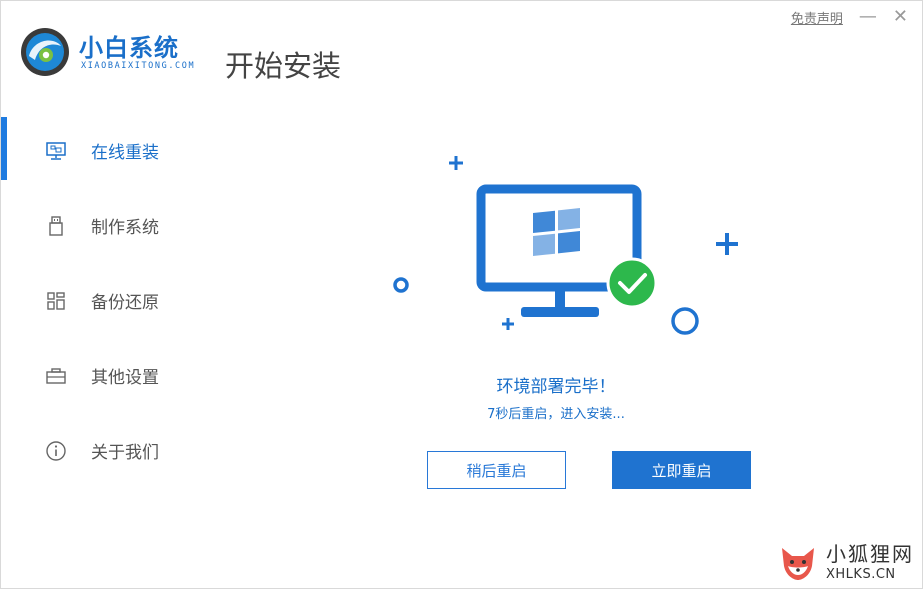 Image resolution: width=923 pixels, height=589 pixels. What do you see at coordinates (45, 52) in the screenshot?
I see `logo-icon` at bounding box center [45, 52].